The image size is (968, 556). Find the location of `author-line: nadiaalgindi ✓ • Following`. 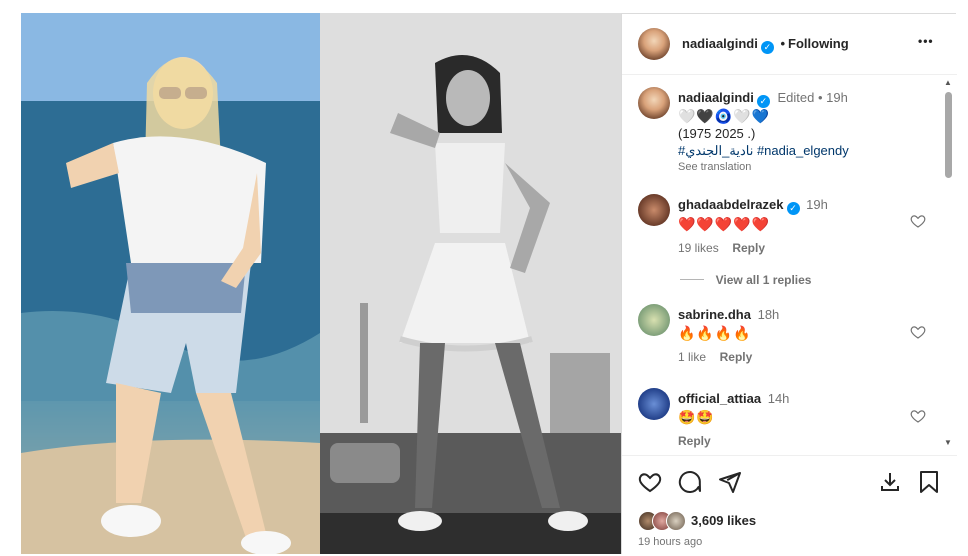

author-line: nadiaalgindi ✓ • Following is located at coordinates (765, 45).